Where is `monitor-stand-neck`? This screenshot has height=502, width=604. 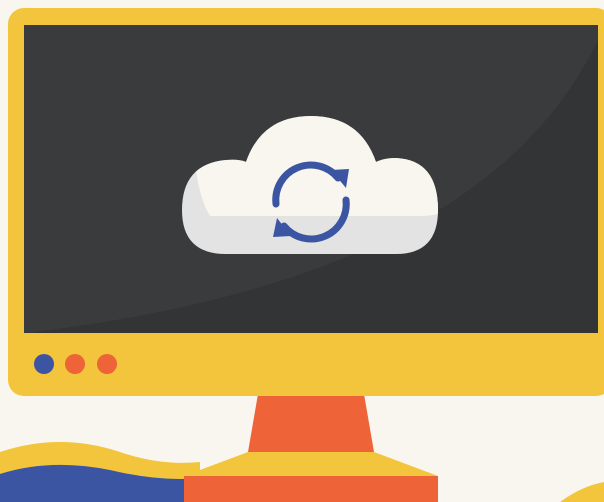
monitor-stand-neck is located at coordinates (311, 423).